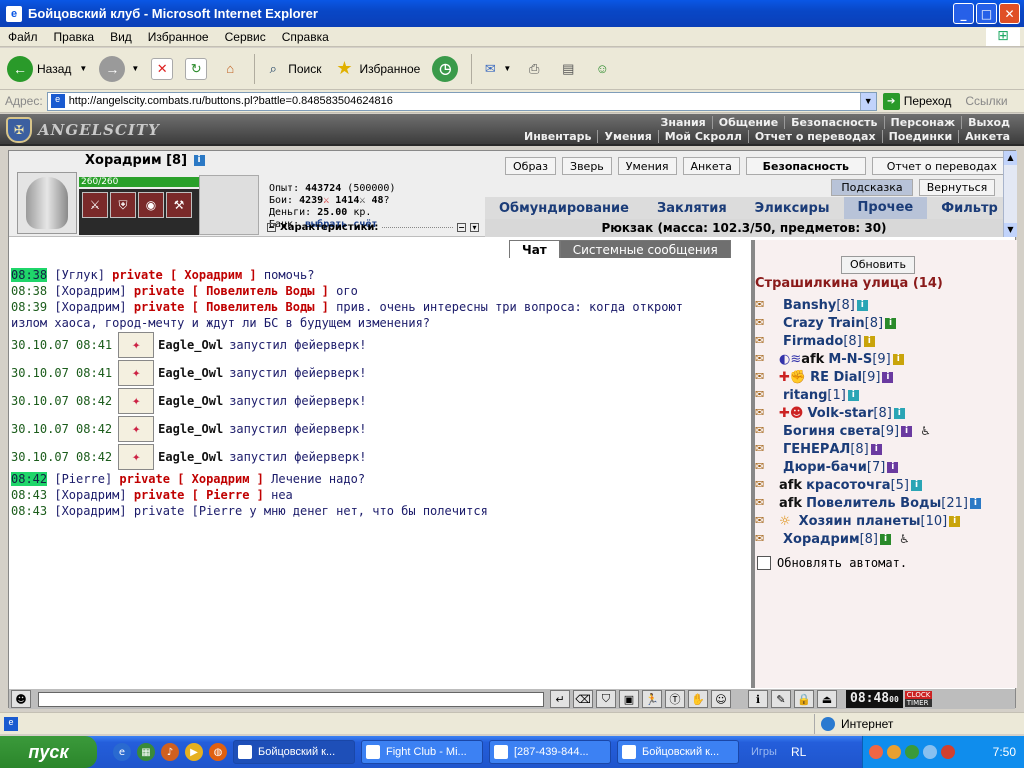  What do you see at coordinates (602, 69) in the screenshot?
I see `messenger-button: ☺` at bounding box center [602, 69].